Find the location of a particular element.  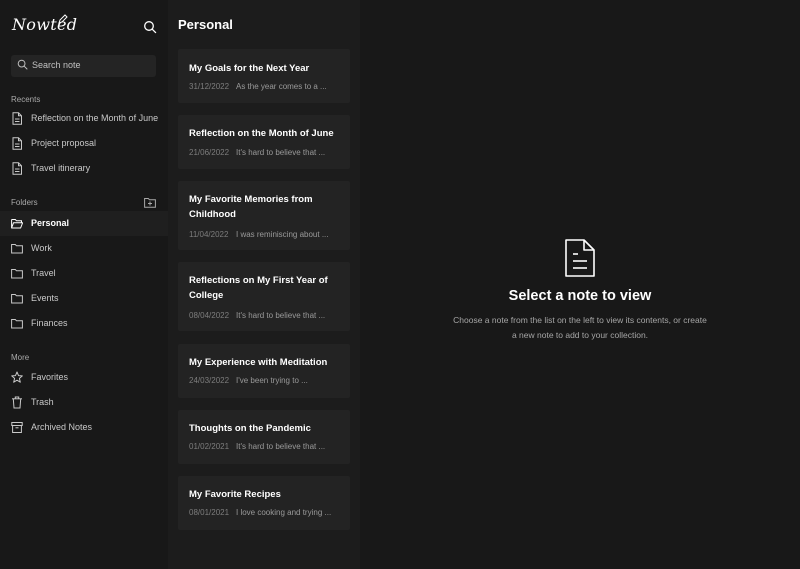

add-folder-icon is located at coordinates (150, 202).